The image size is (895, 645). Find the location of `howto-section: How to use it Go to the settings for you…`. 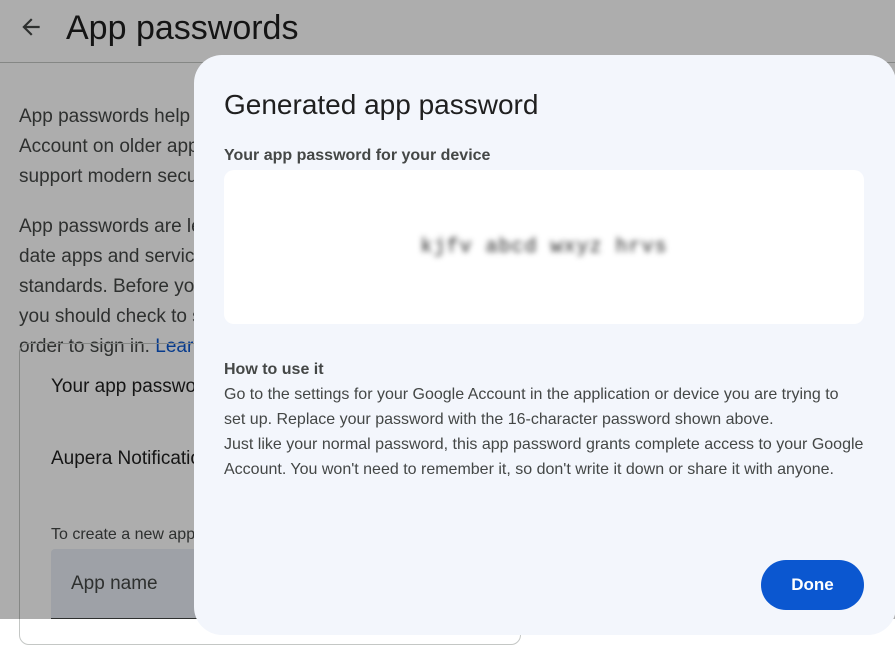

howto-section: How to use it Go to the settings for you… is located at coordinates (544, 419).